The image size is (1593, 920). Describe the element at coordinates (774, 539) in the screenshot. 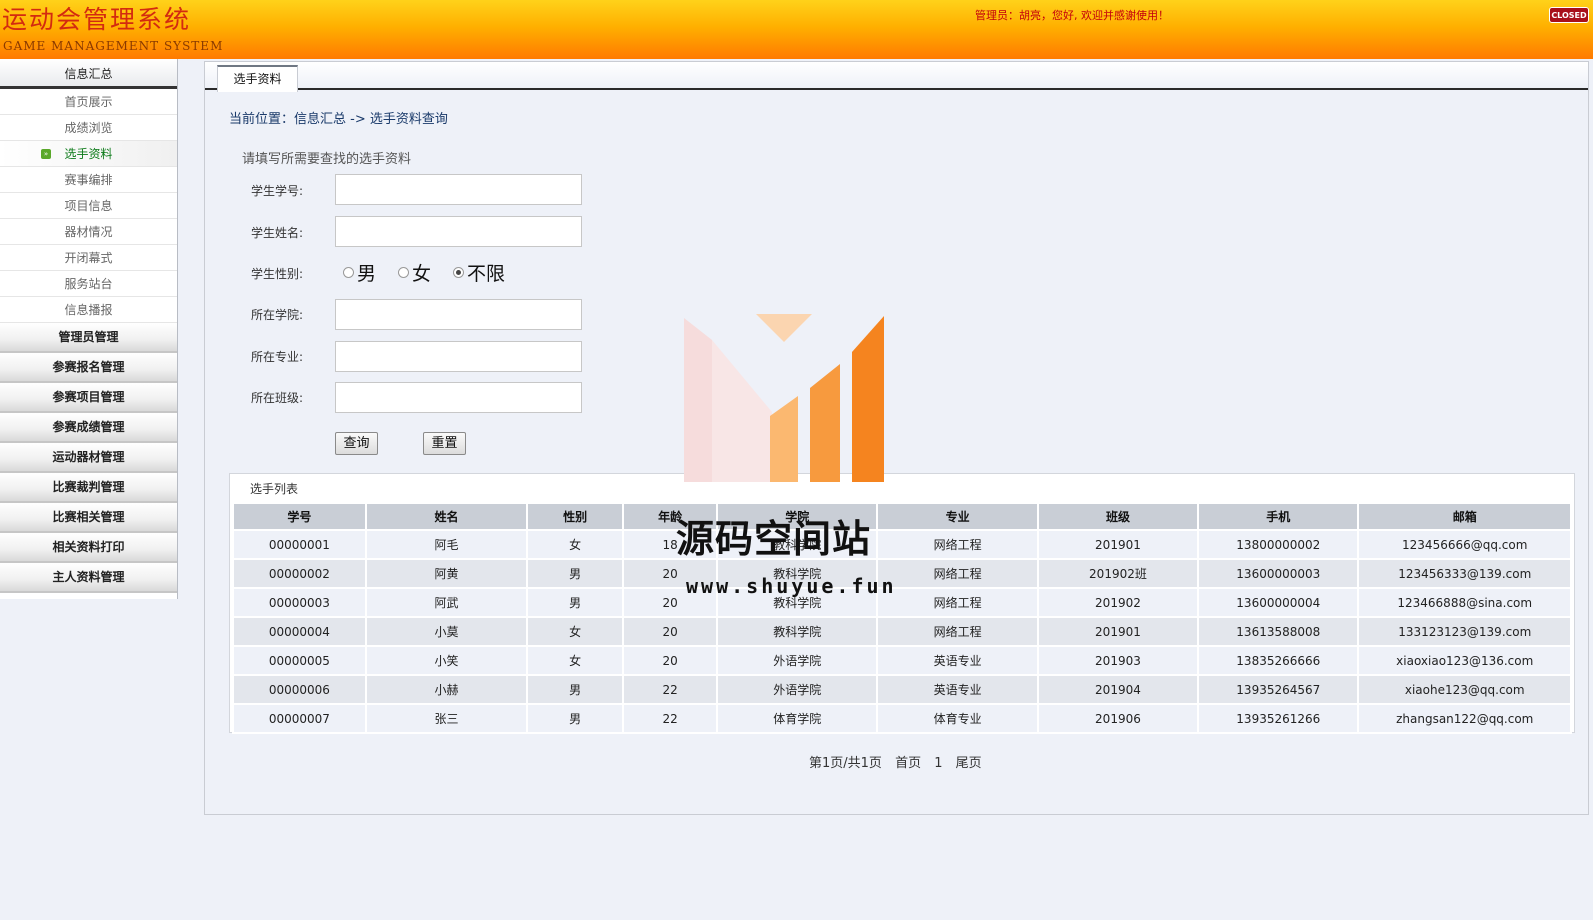

I see `watermark-title: 源码空间站` at that location.